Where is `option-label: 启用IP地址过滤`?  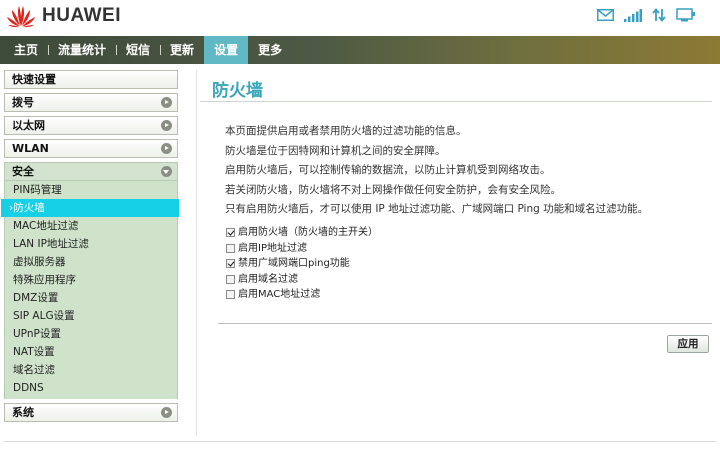
option-label: 启用IP地址过滤 is located at coordinates (272, 248).